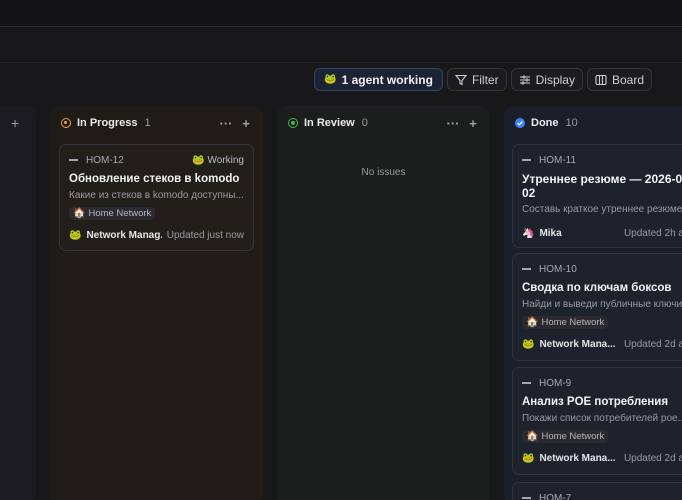  I want to click on add-issue-button-left: +, so click(15, 123).